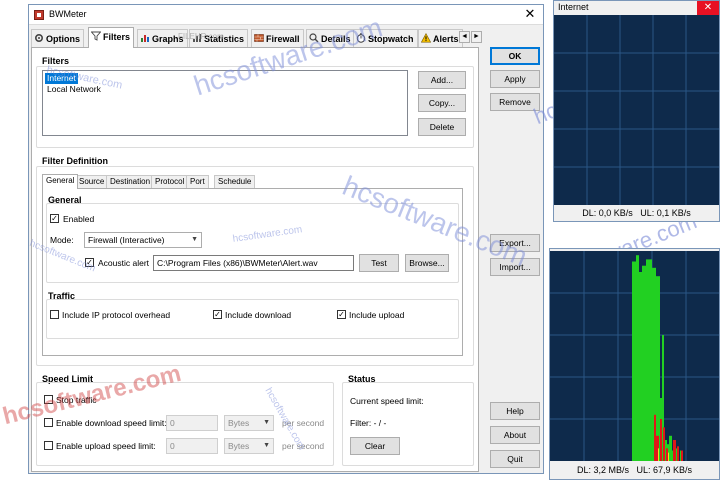 This screenshot has height=480, width=720. I want to click on include-upload-label: Include upload, so click(377, 315).